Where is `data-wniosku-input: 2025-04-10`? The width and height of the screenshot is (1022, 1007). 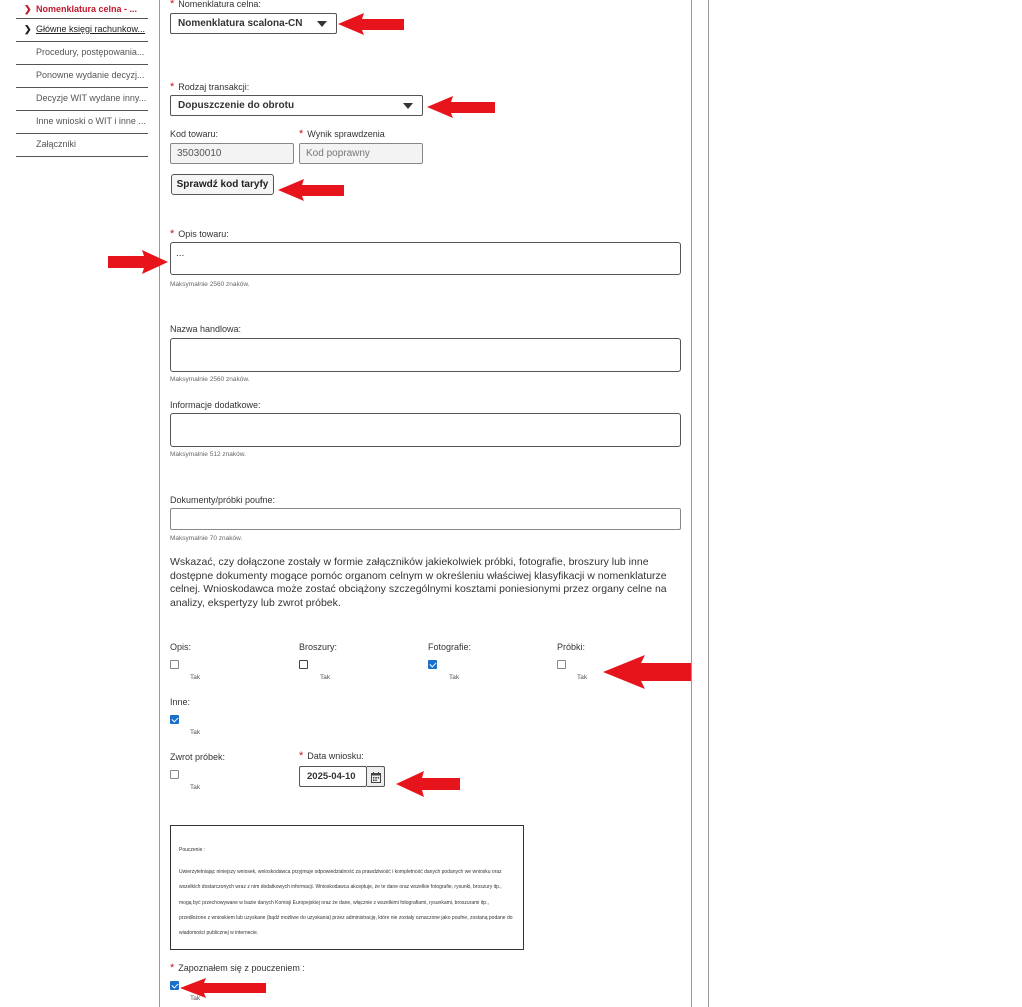
data-wniosku-input: 2025-04-10 is located at coordinates (333, 776).